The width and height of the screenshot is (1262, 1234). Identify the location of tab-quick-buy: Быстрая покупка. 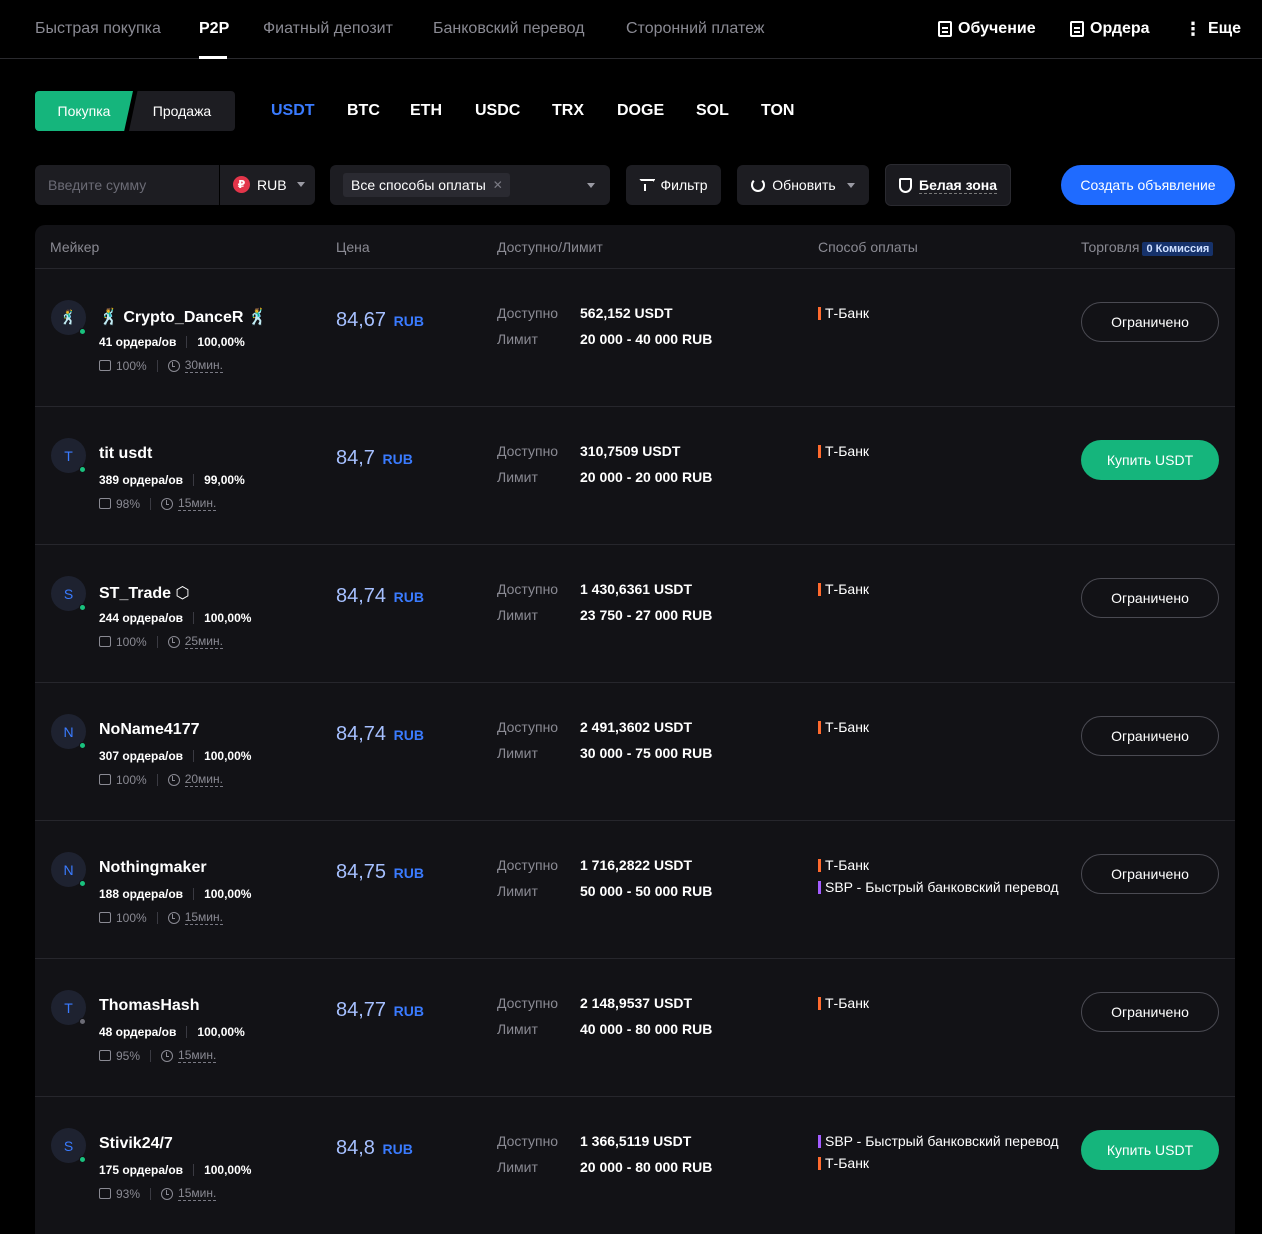
(98, 29).